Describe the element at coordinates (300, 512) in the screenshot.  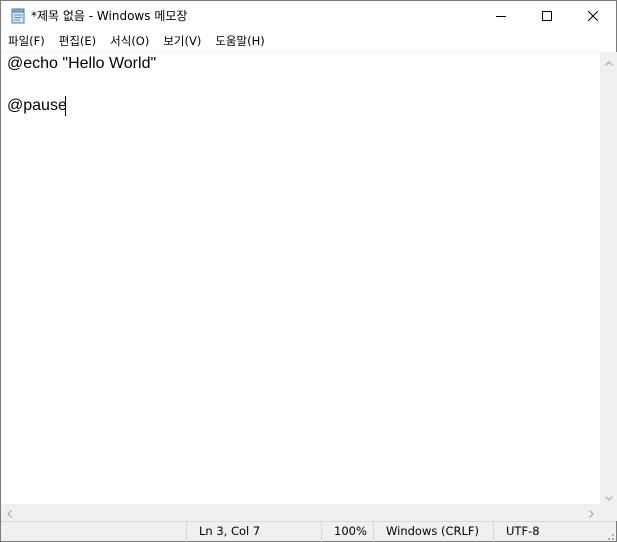
I see `horizontal-scrollbar` at that location.